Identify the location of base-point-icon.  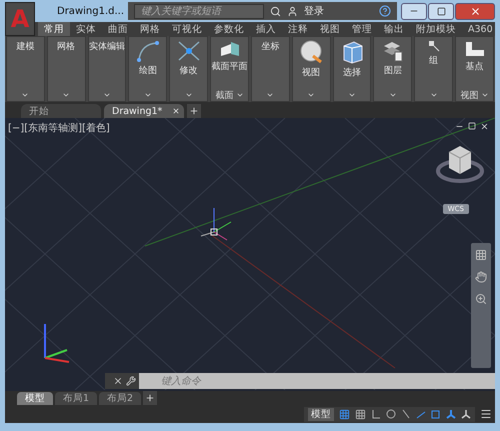
(475, 49).